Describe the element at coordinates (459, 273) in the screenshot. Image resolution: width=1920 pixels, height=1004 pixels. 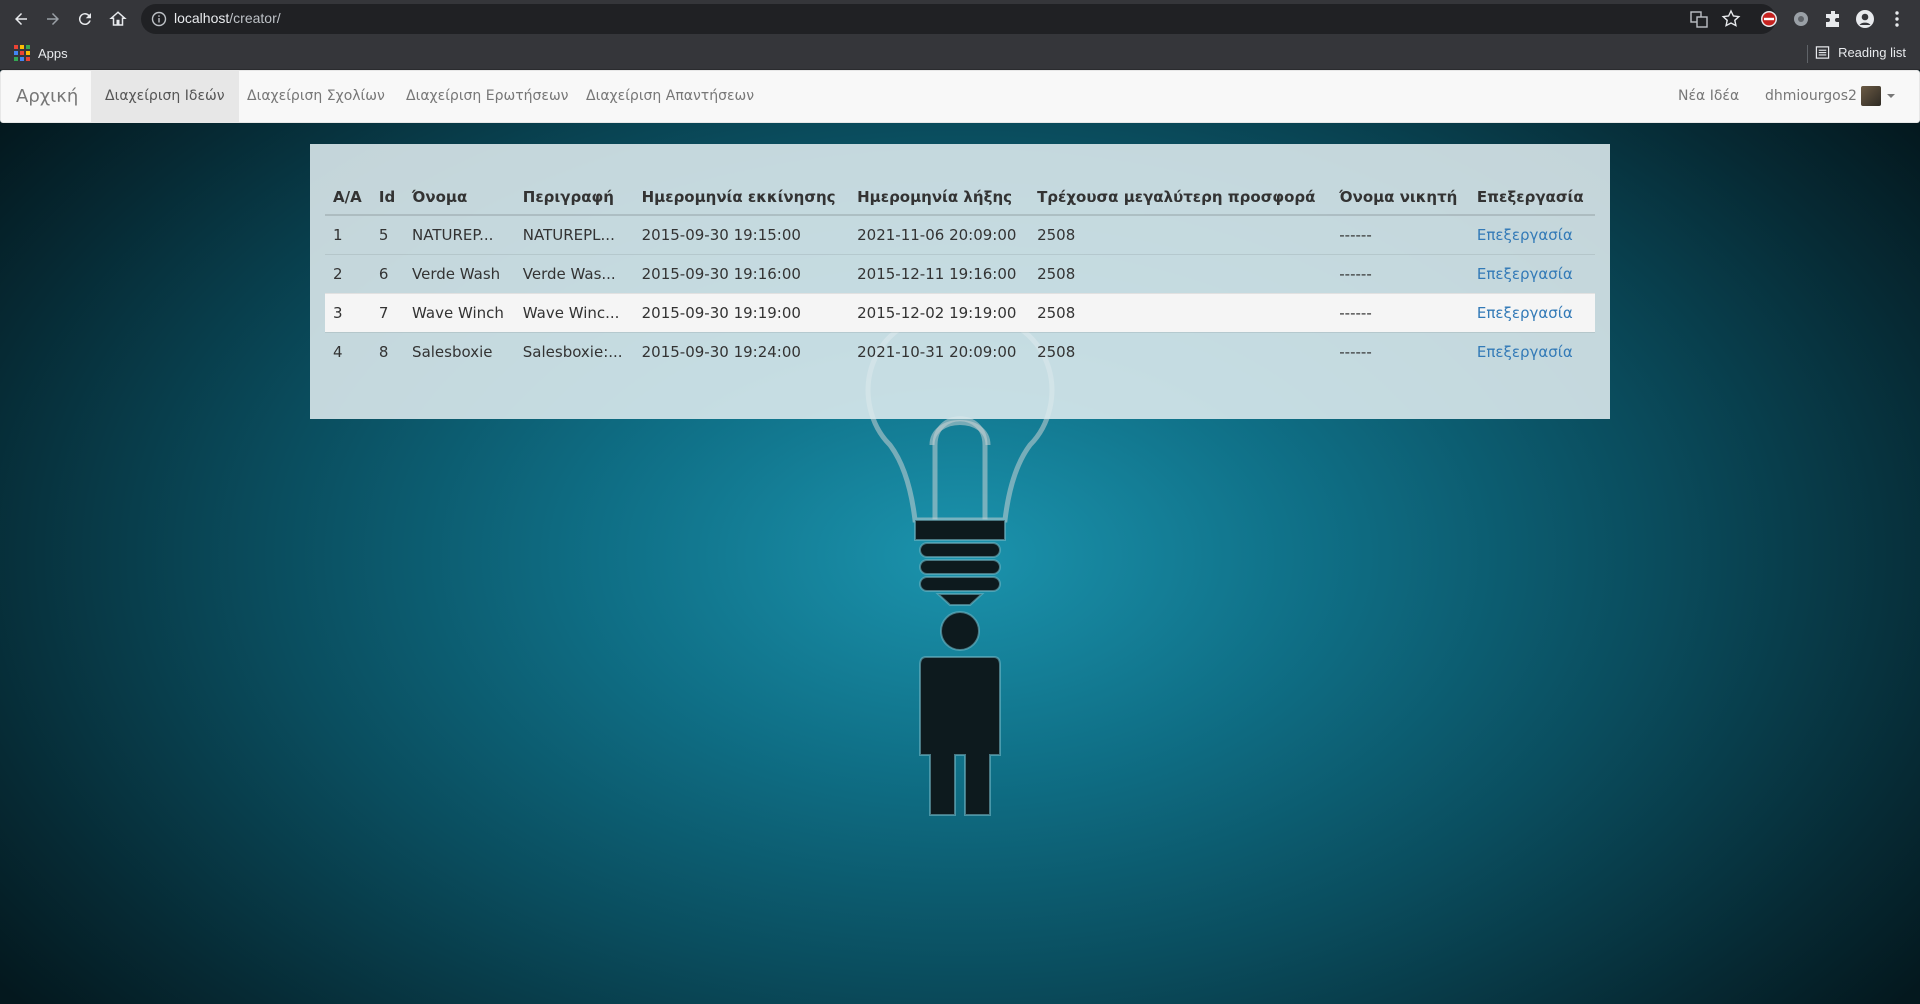
I see `cell-name: Verde Wash` at that location.